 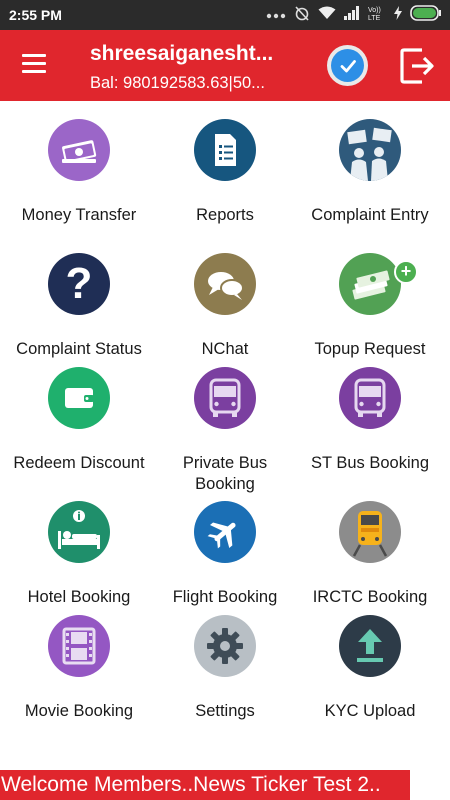 I want to click on tile-label: Movie Booking, so click(x=79, y=711).